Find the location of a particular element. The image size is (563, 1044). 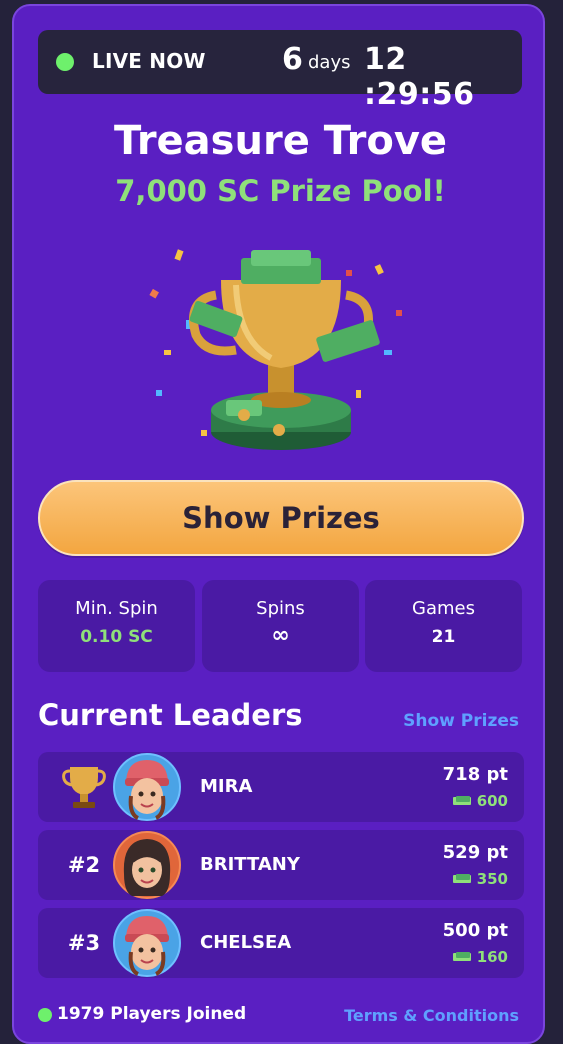

countdown-timer: 12 :29:56 is located at coordinates (419, 77).